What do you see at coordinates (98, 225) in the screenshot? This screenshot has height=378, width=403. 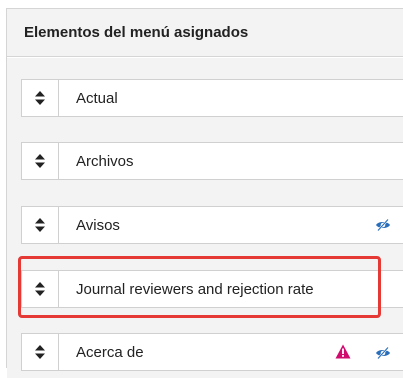 I see `menu-item-label: Avisos` at bounding box center [98, 225].